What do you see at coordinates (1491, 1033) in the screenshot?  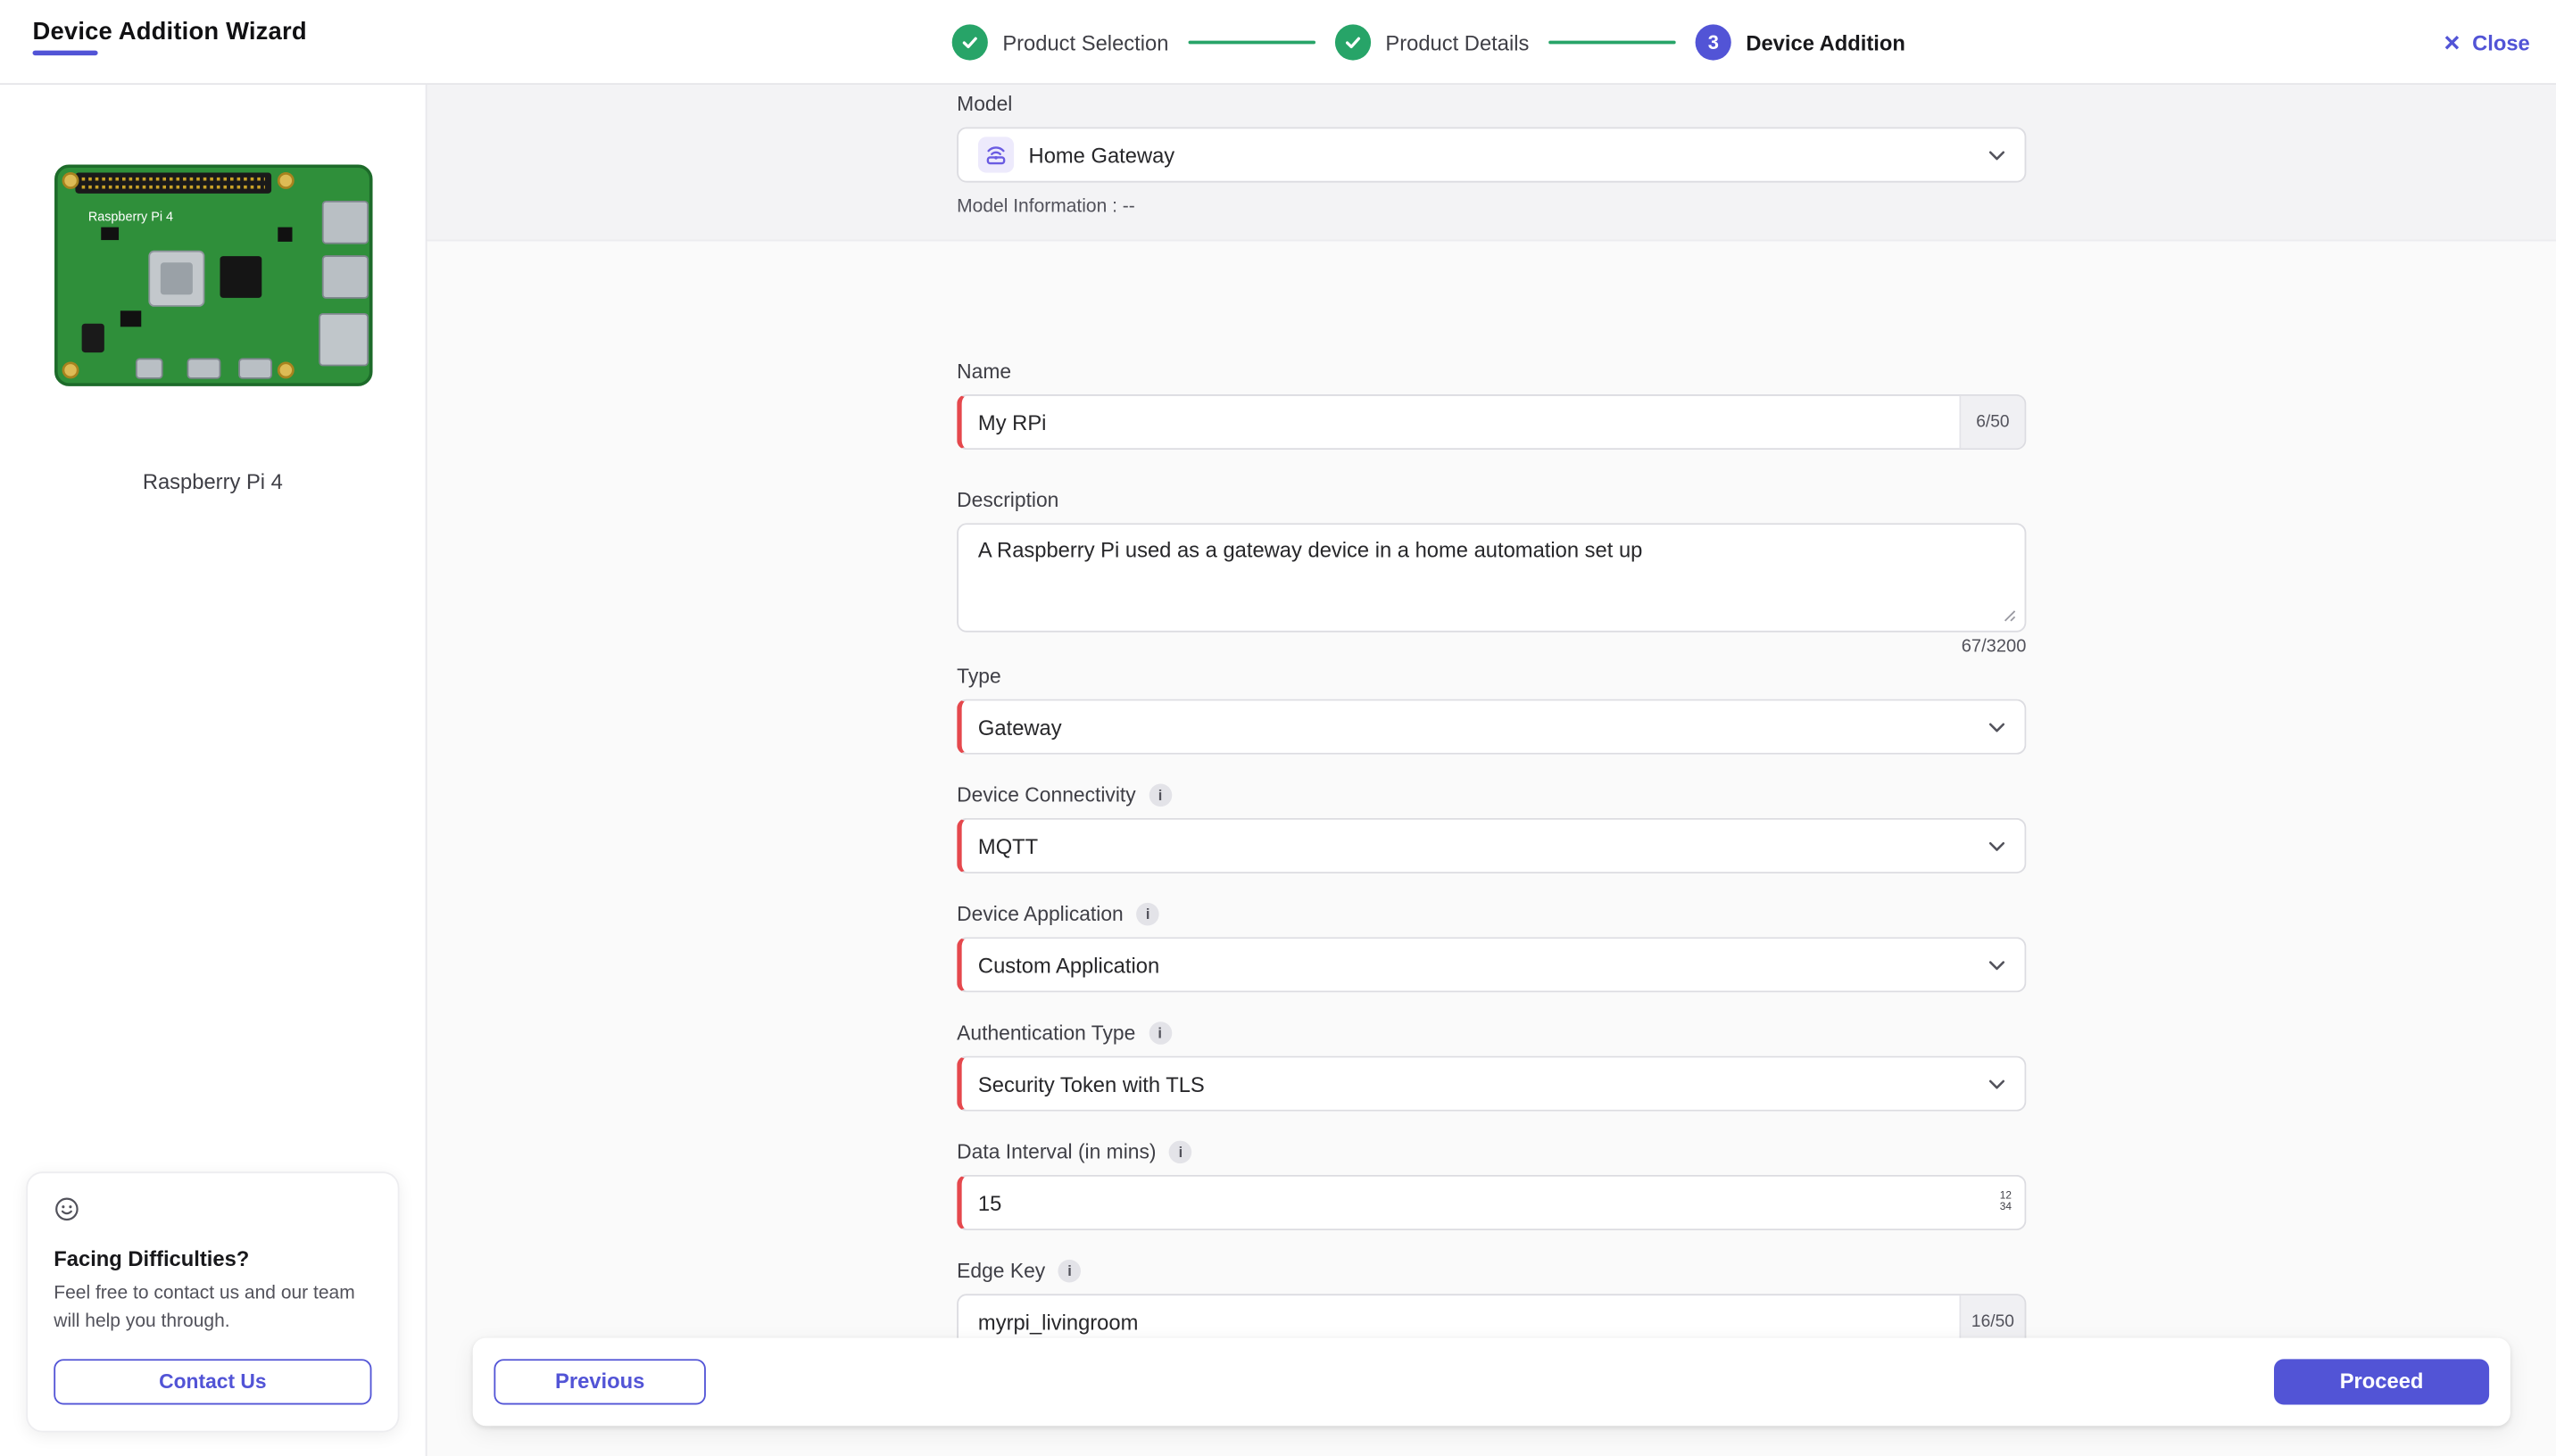 I see `authentication-type-label: Authentication Type i` at bounding box center [1491, 1033].